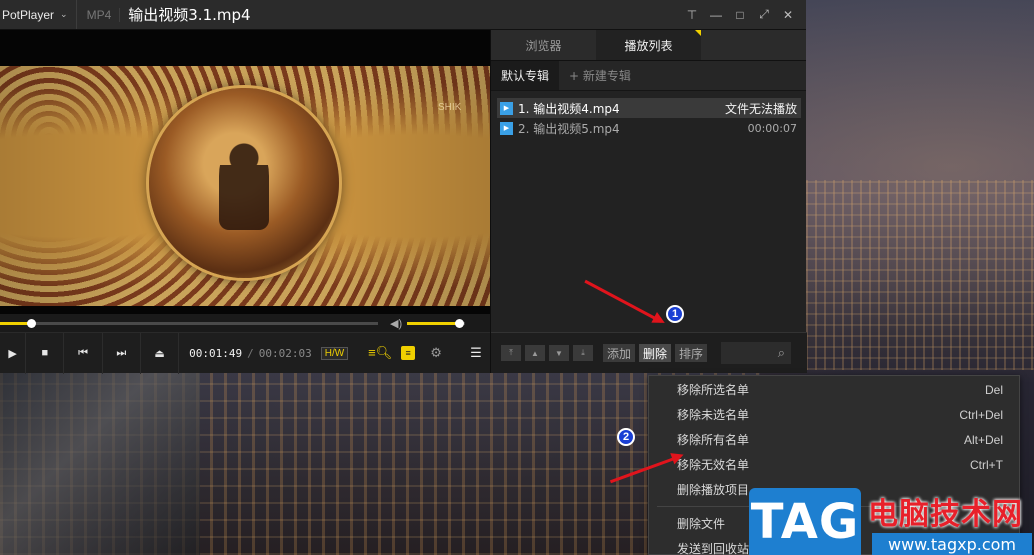 The image size is (1034, 555). What do you see at coordinates (64, 14) in the screenshot?
I see `chevron-down-icon: ⌄` at bounding box center [64, 14].